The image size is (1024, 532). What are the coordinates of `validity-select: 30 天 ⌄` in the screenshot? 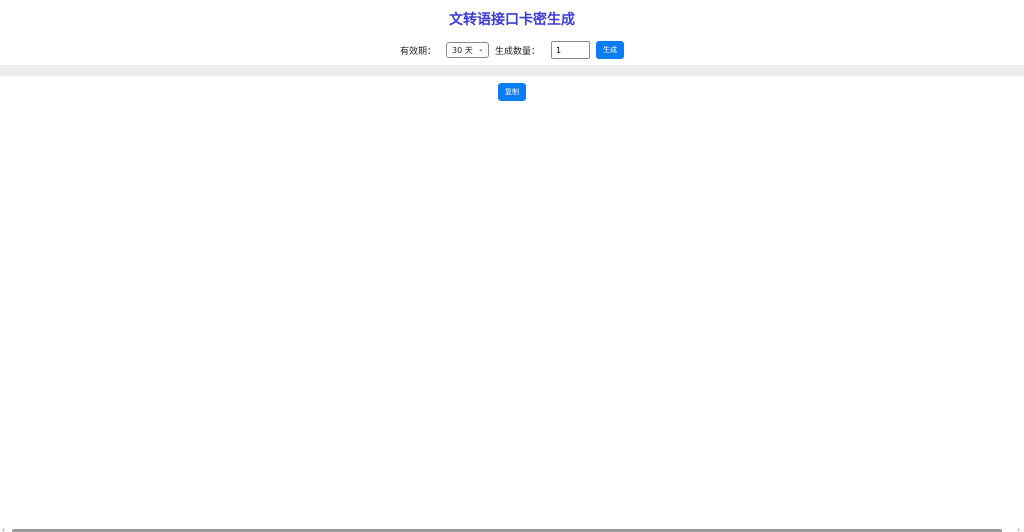 It's located at (467, 50).